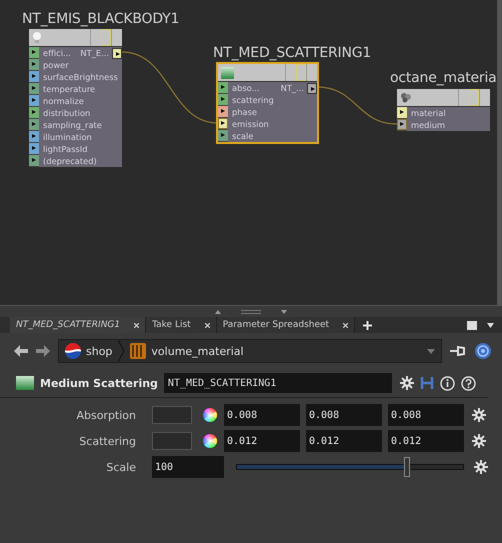 The width and height of the screenshot is (502, 543). Describe the element at coordinates (43, 351) in the screenshot. I see `forward-icon` at that location.